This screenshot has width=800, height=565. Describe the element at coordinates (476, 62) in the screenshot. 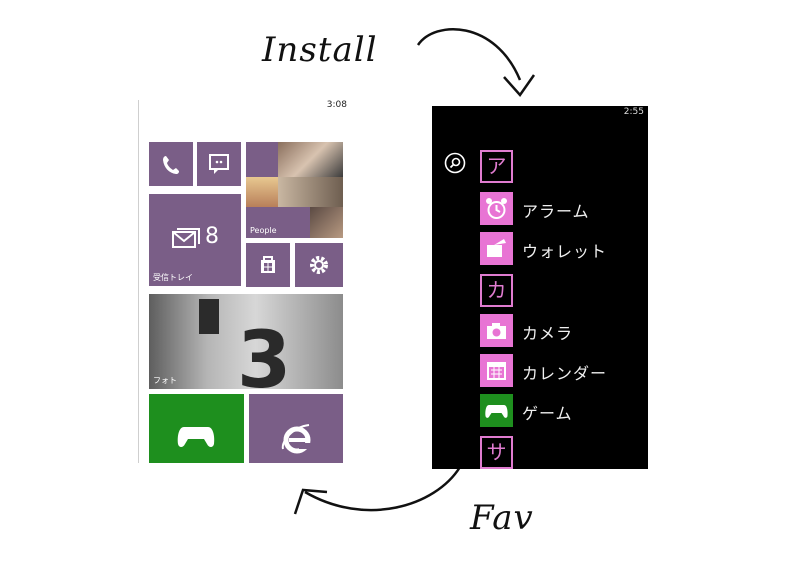

I see `install-arrow` at that location.